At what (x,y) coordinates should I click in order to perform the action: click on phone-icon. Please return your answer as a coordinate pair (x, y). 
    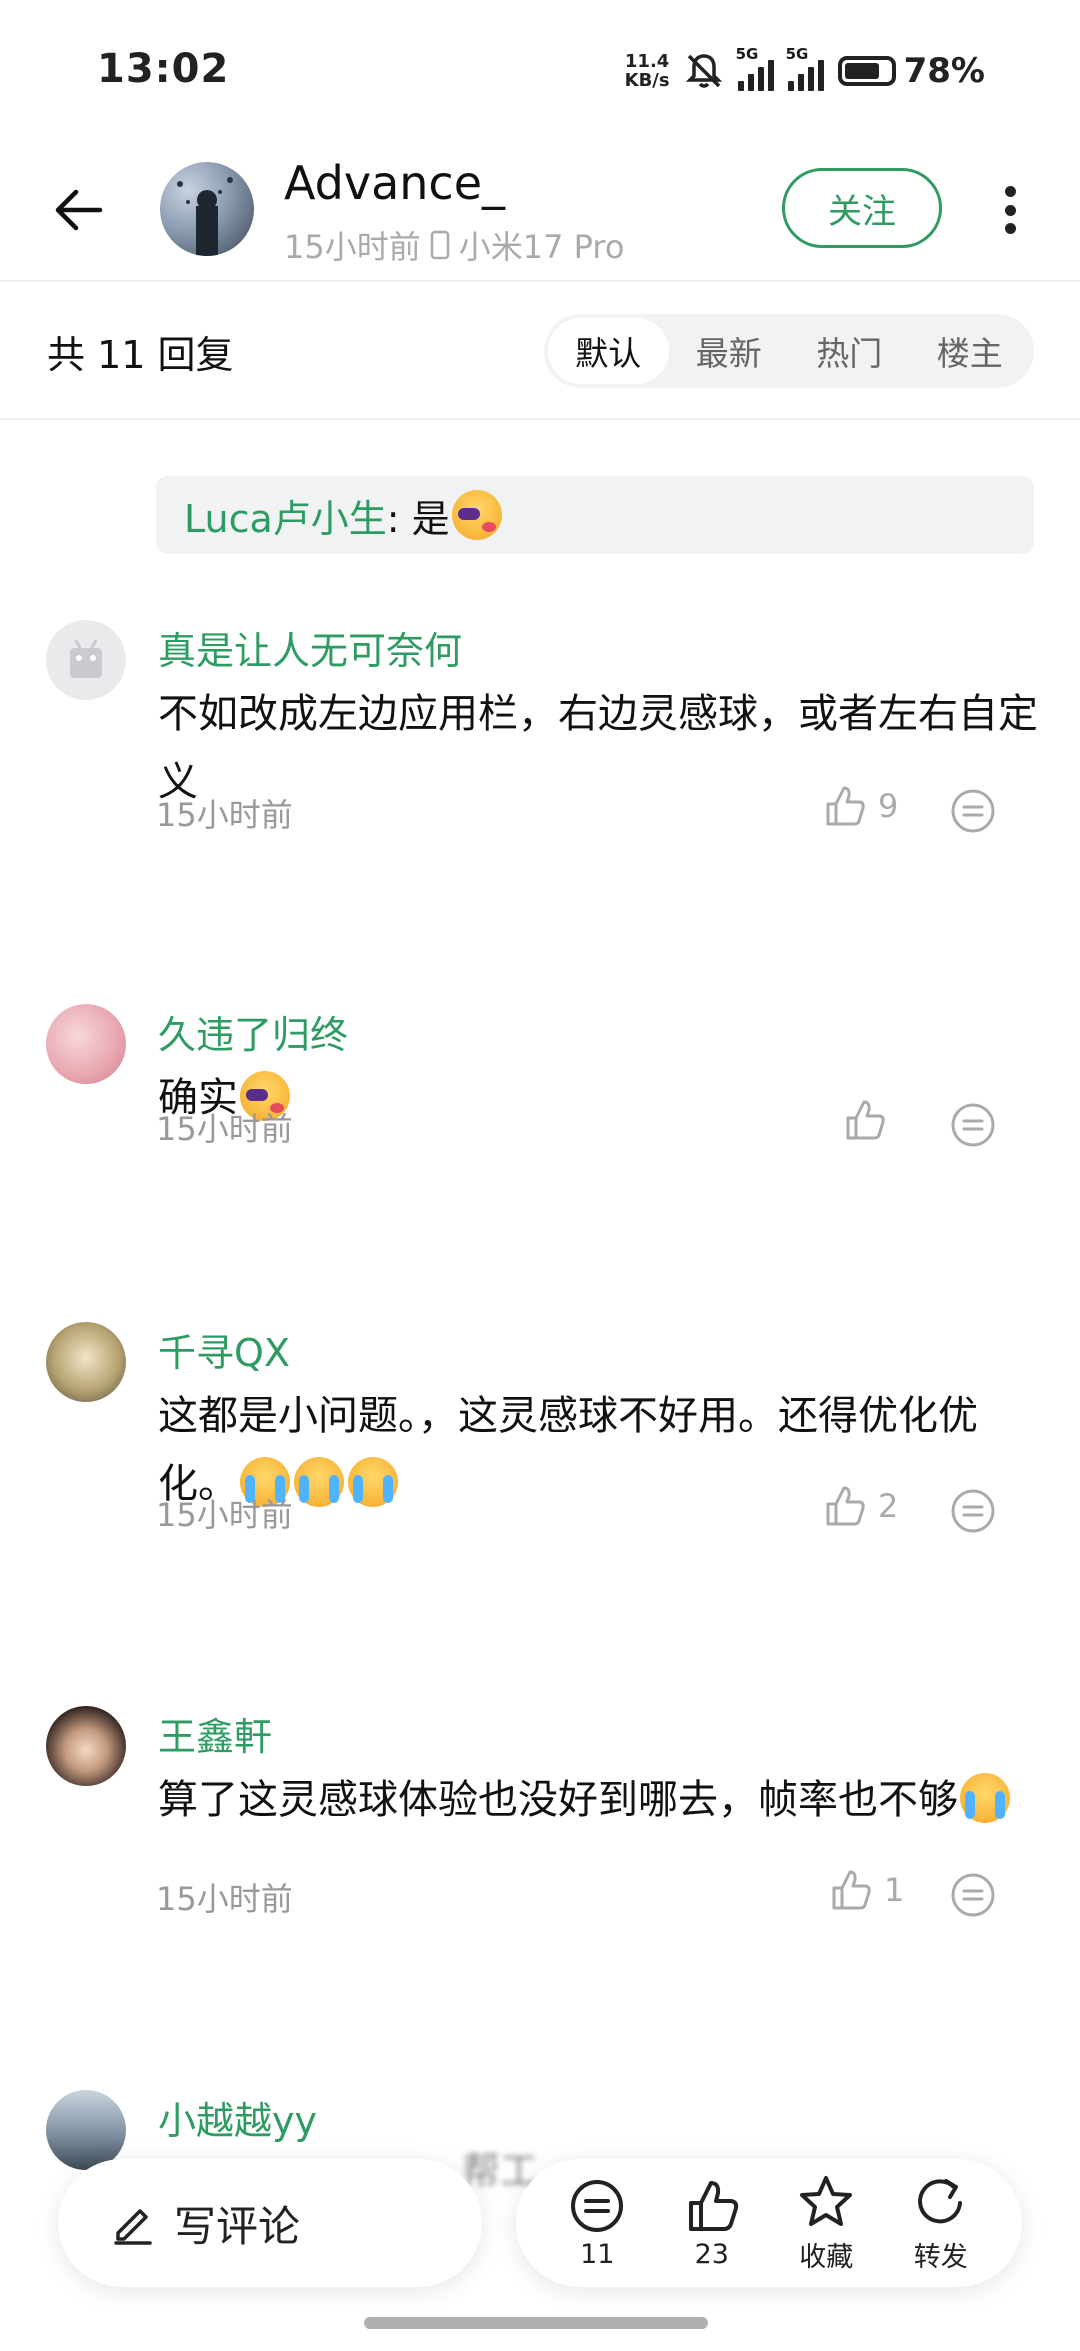
    Looking at the image, I should click on (439, 245).